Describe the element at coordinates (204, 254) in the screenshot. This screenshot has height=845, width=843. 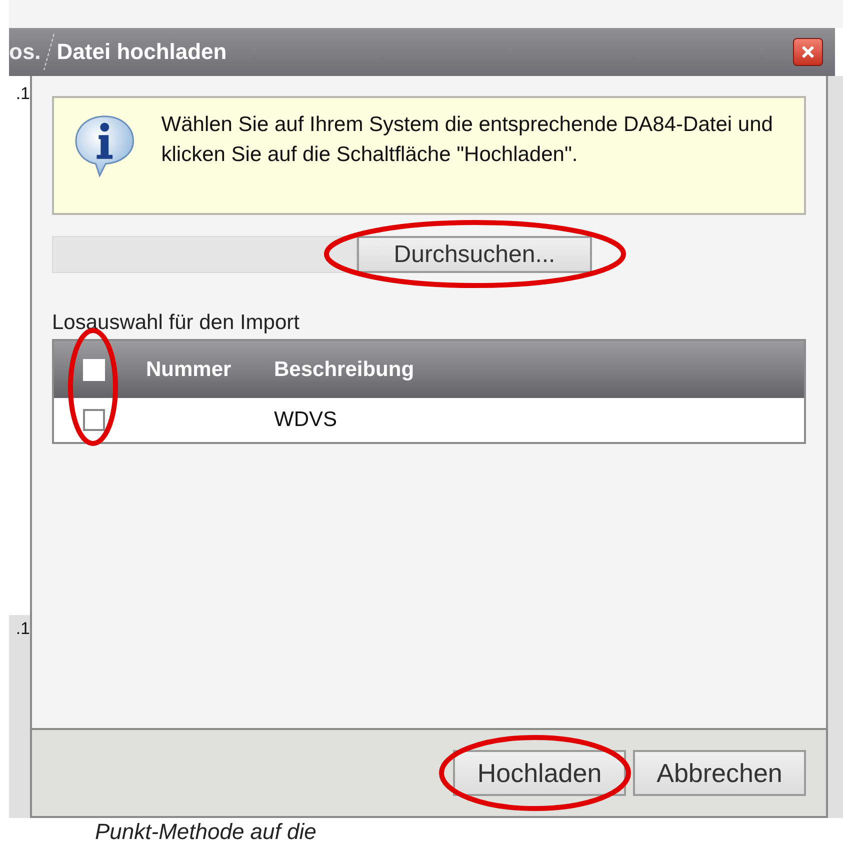
I see `file-path-field` at that location.